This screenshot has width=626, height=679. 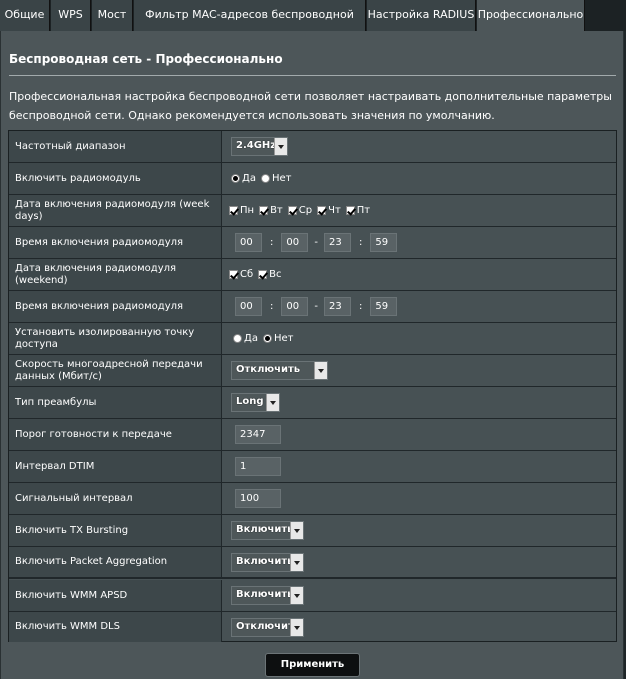 I want to click on row-tx-bursting: Включить TX Bursting Включить, so click(x=312, y=531).